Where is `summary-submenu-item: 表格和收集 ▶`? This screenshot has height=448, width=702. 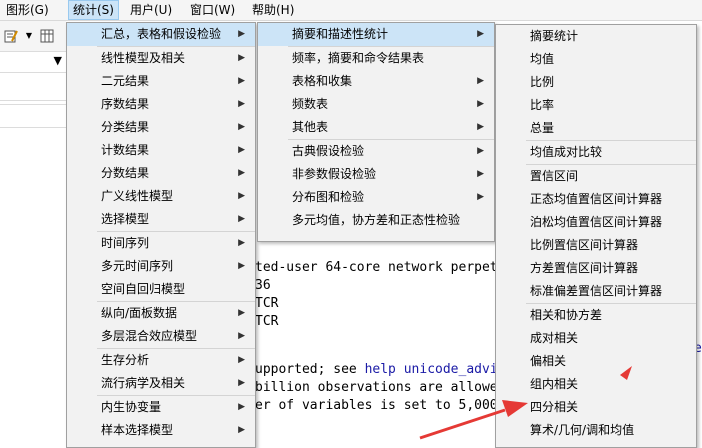
summary-submenu-item: 表格和收集 ▶ is located at coordinates (376, 81).